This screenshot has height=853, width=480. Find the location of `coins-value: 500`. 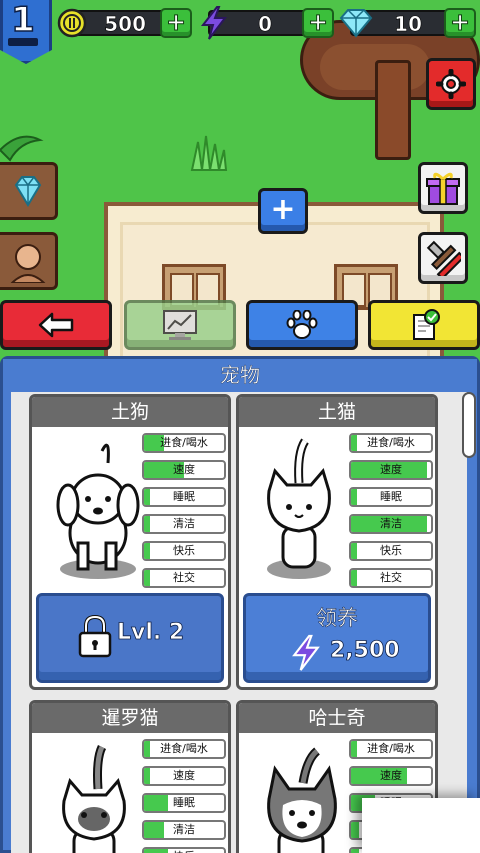

coins-value: 500 is located at coordinates (125, 24).